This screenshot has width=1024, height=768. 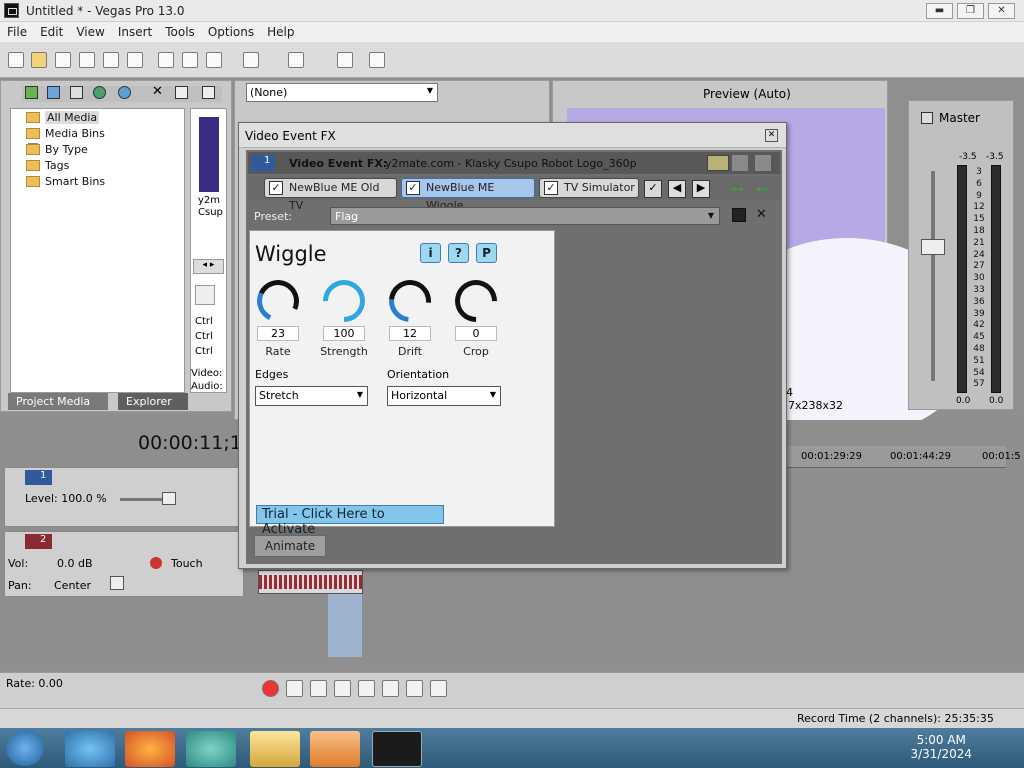 What do you see at coordinates (350, 521) in the screenshot?
I see `trial-activate-button: Trial - Click Here to Activate` at bounding box center [350, 521].